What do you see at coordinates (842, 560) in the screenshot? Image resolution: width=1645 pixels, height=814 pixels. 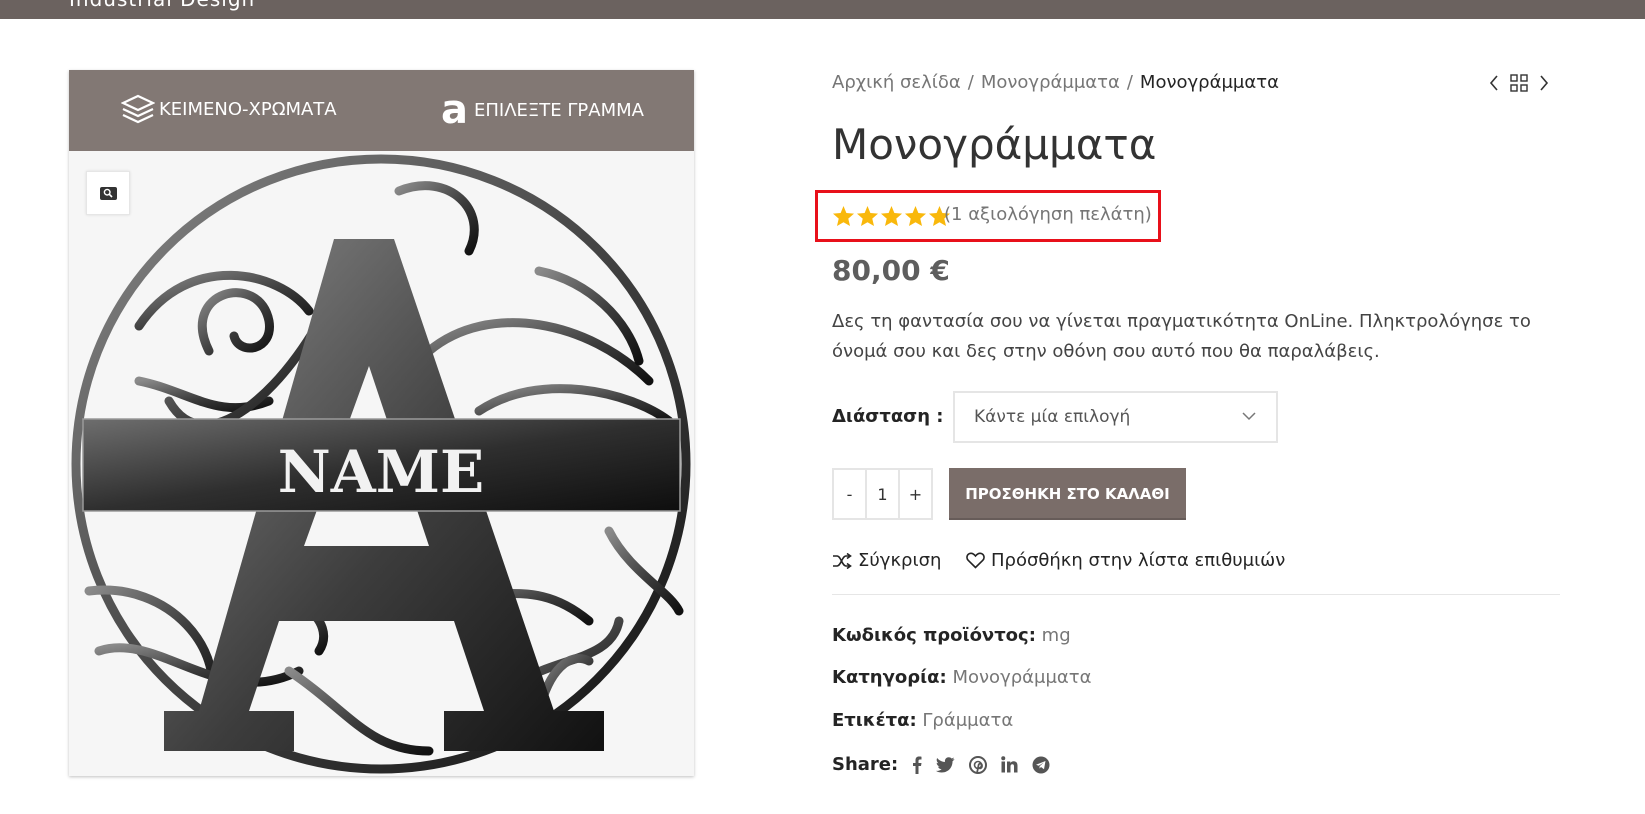 I see `shuffle-icon` at bounding box center [842, 560].